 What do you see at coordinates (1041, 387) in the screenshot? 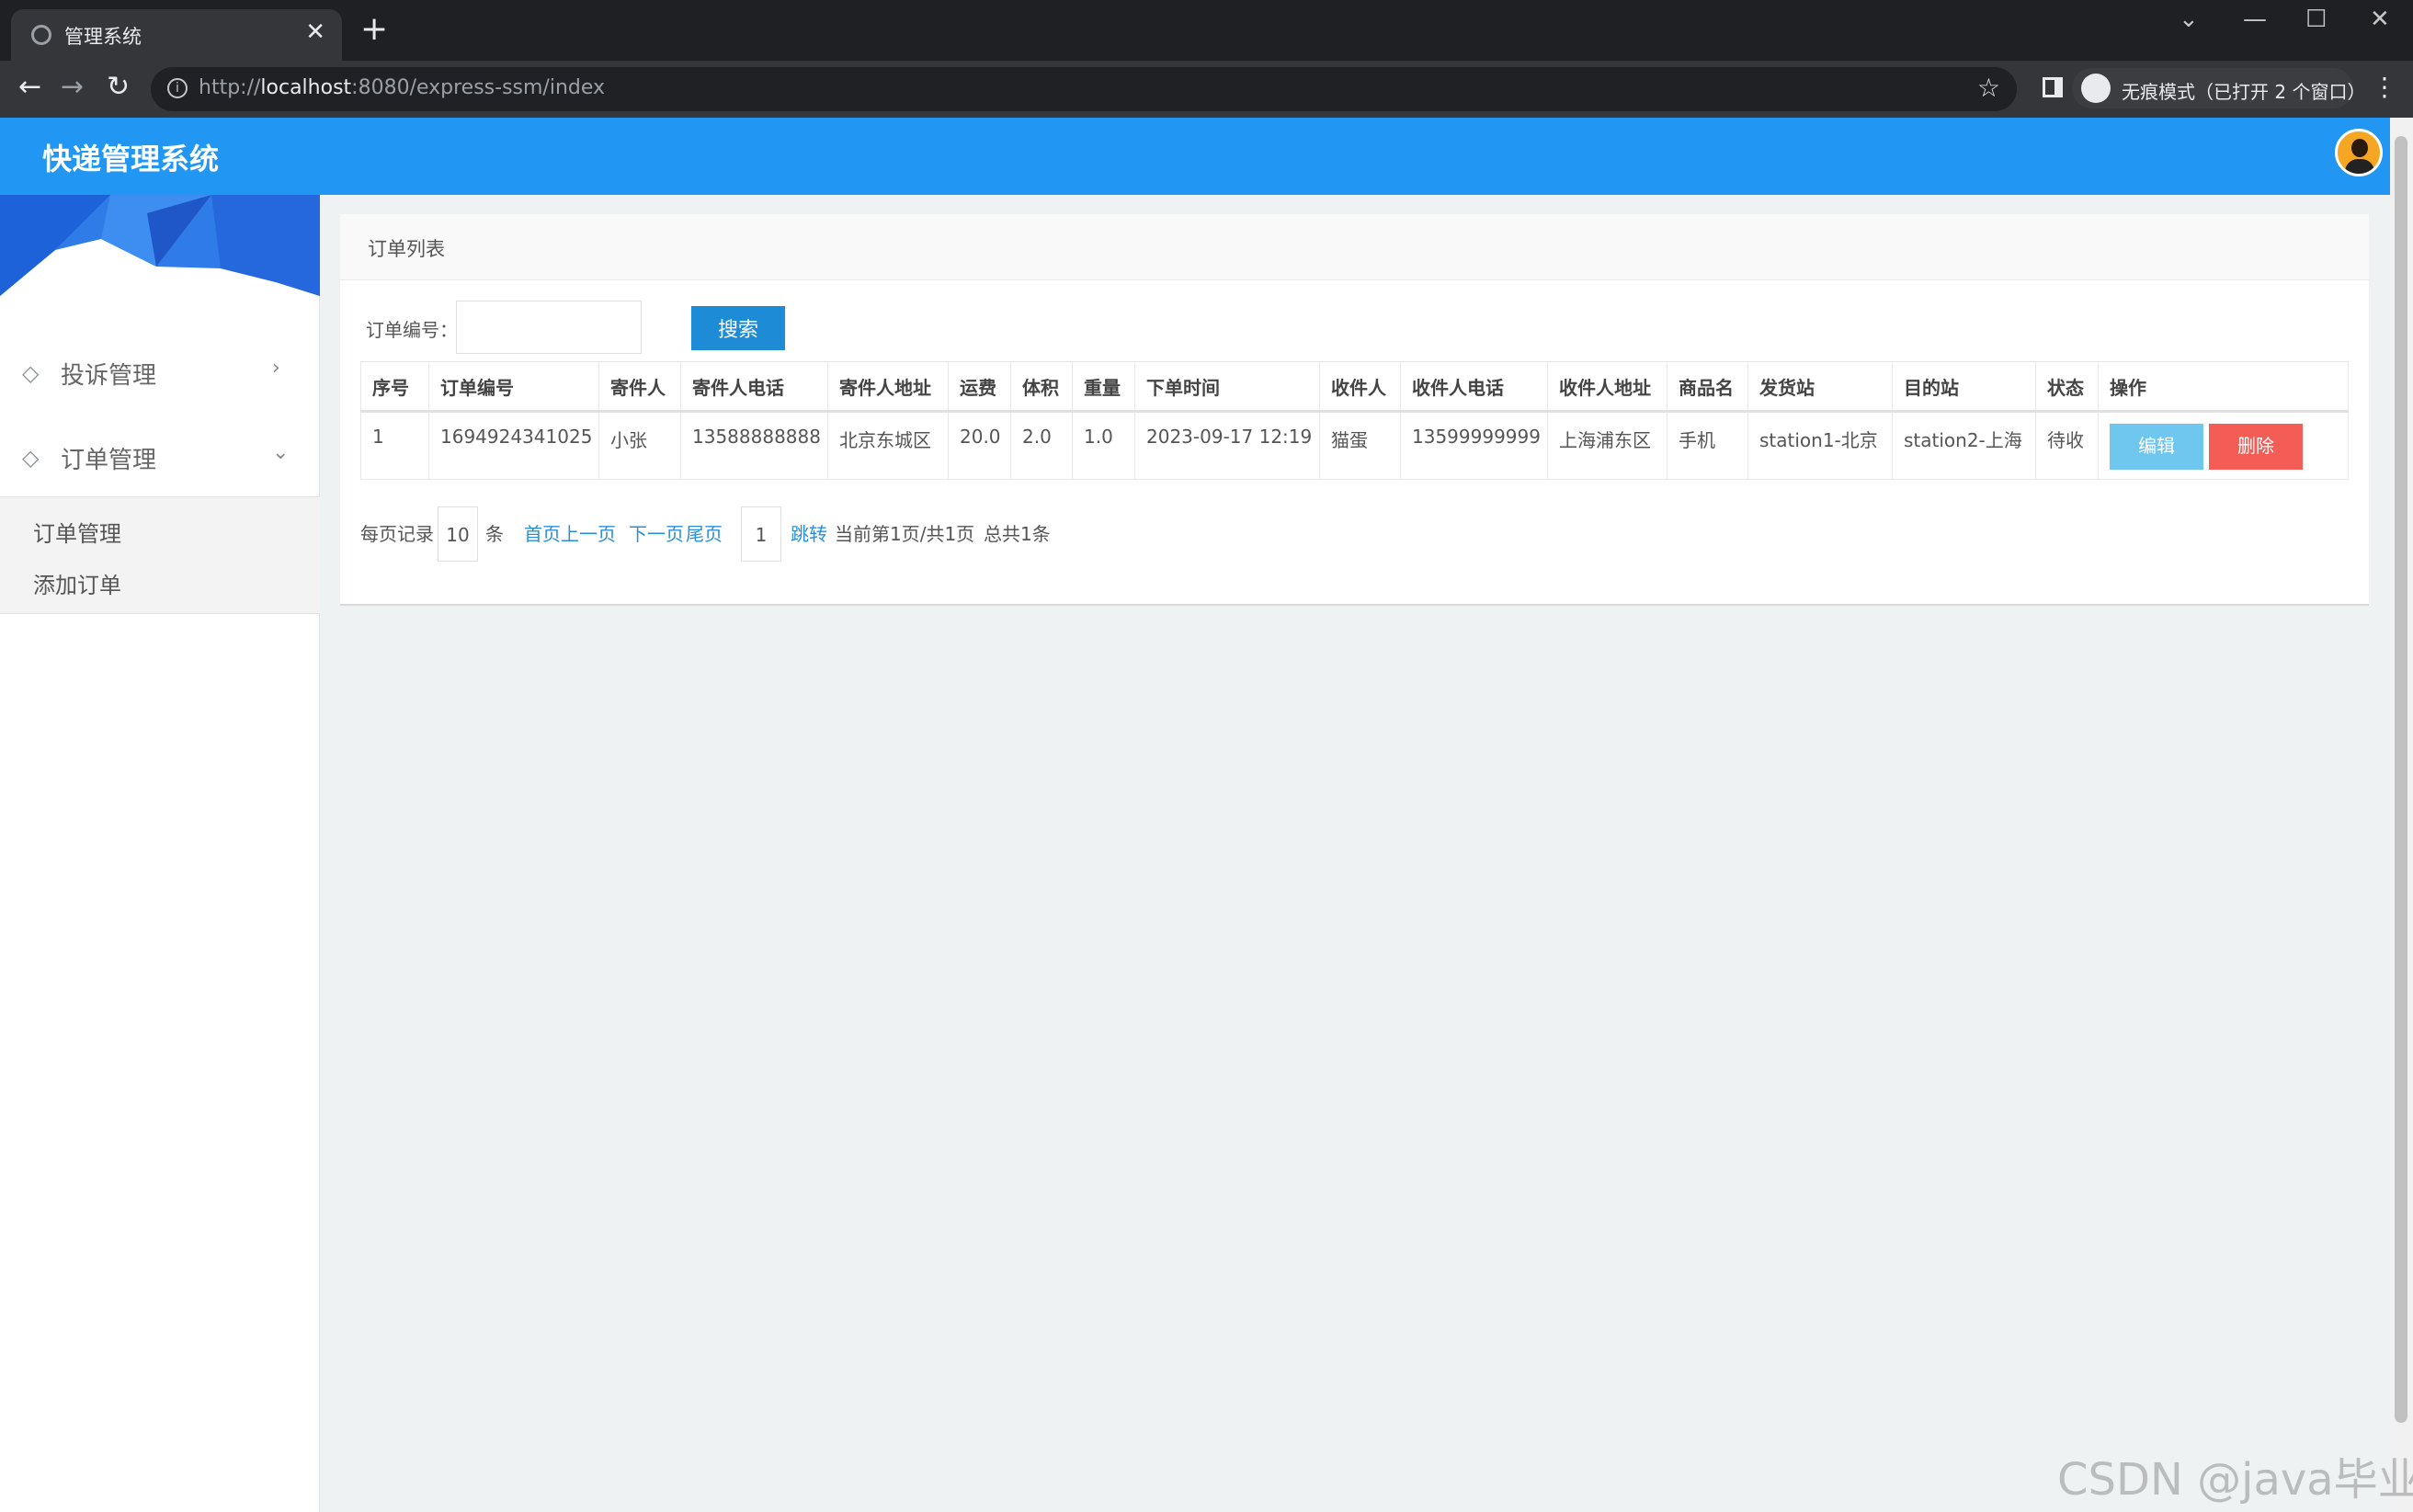
I see `column-header: 体积` at bounding box center [1041, 387].